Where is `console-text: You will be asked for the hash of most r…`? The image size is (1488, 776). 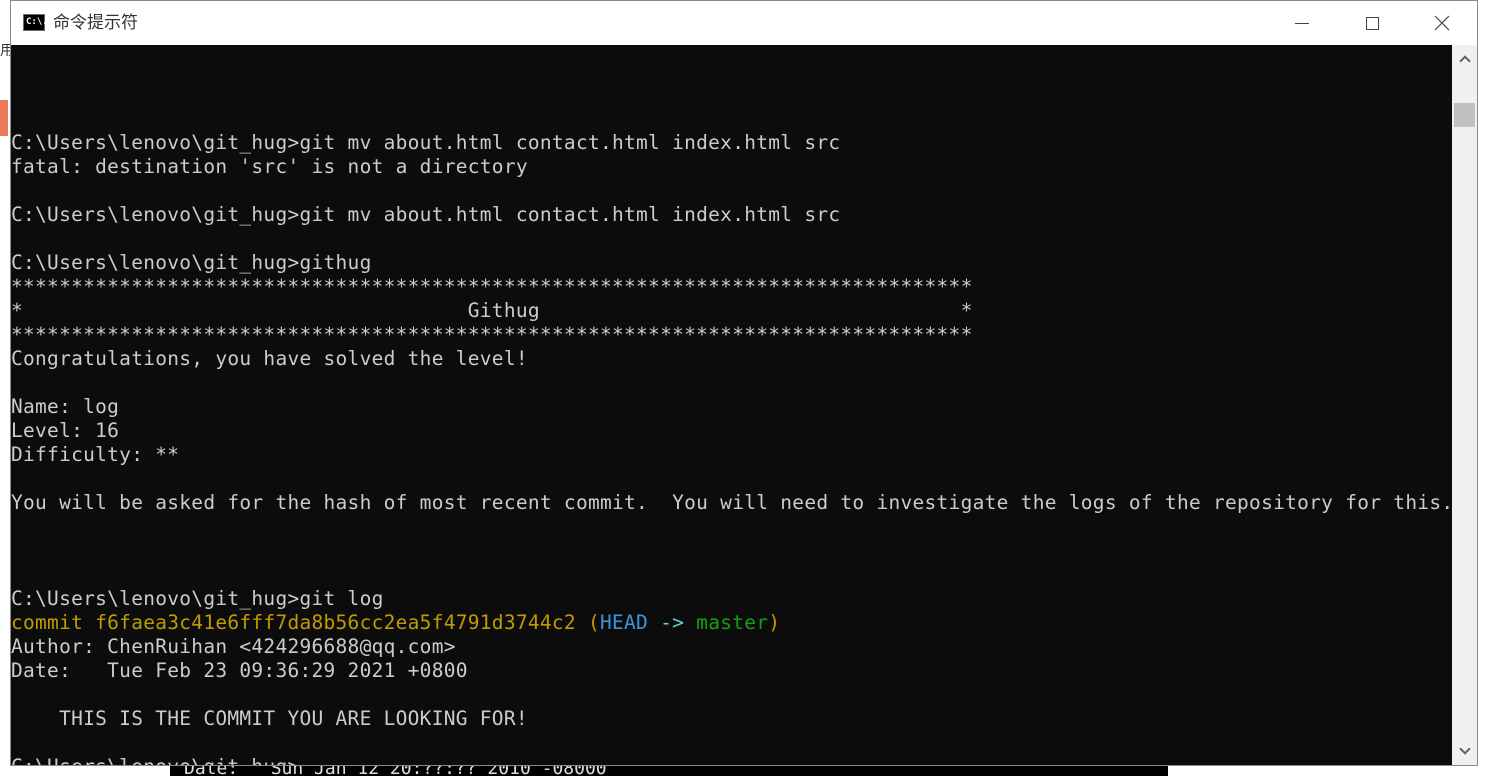 console-text: You will be asked for the hash of most r… is located at coordinates (731, 502).